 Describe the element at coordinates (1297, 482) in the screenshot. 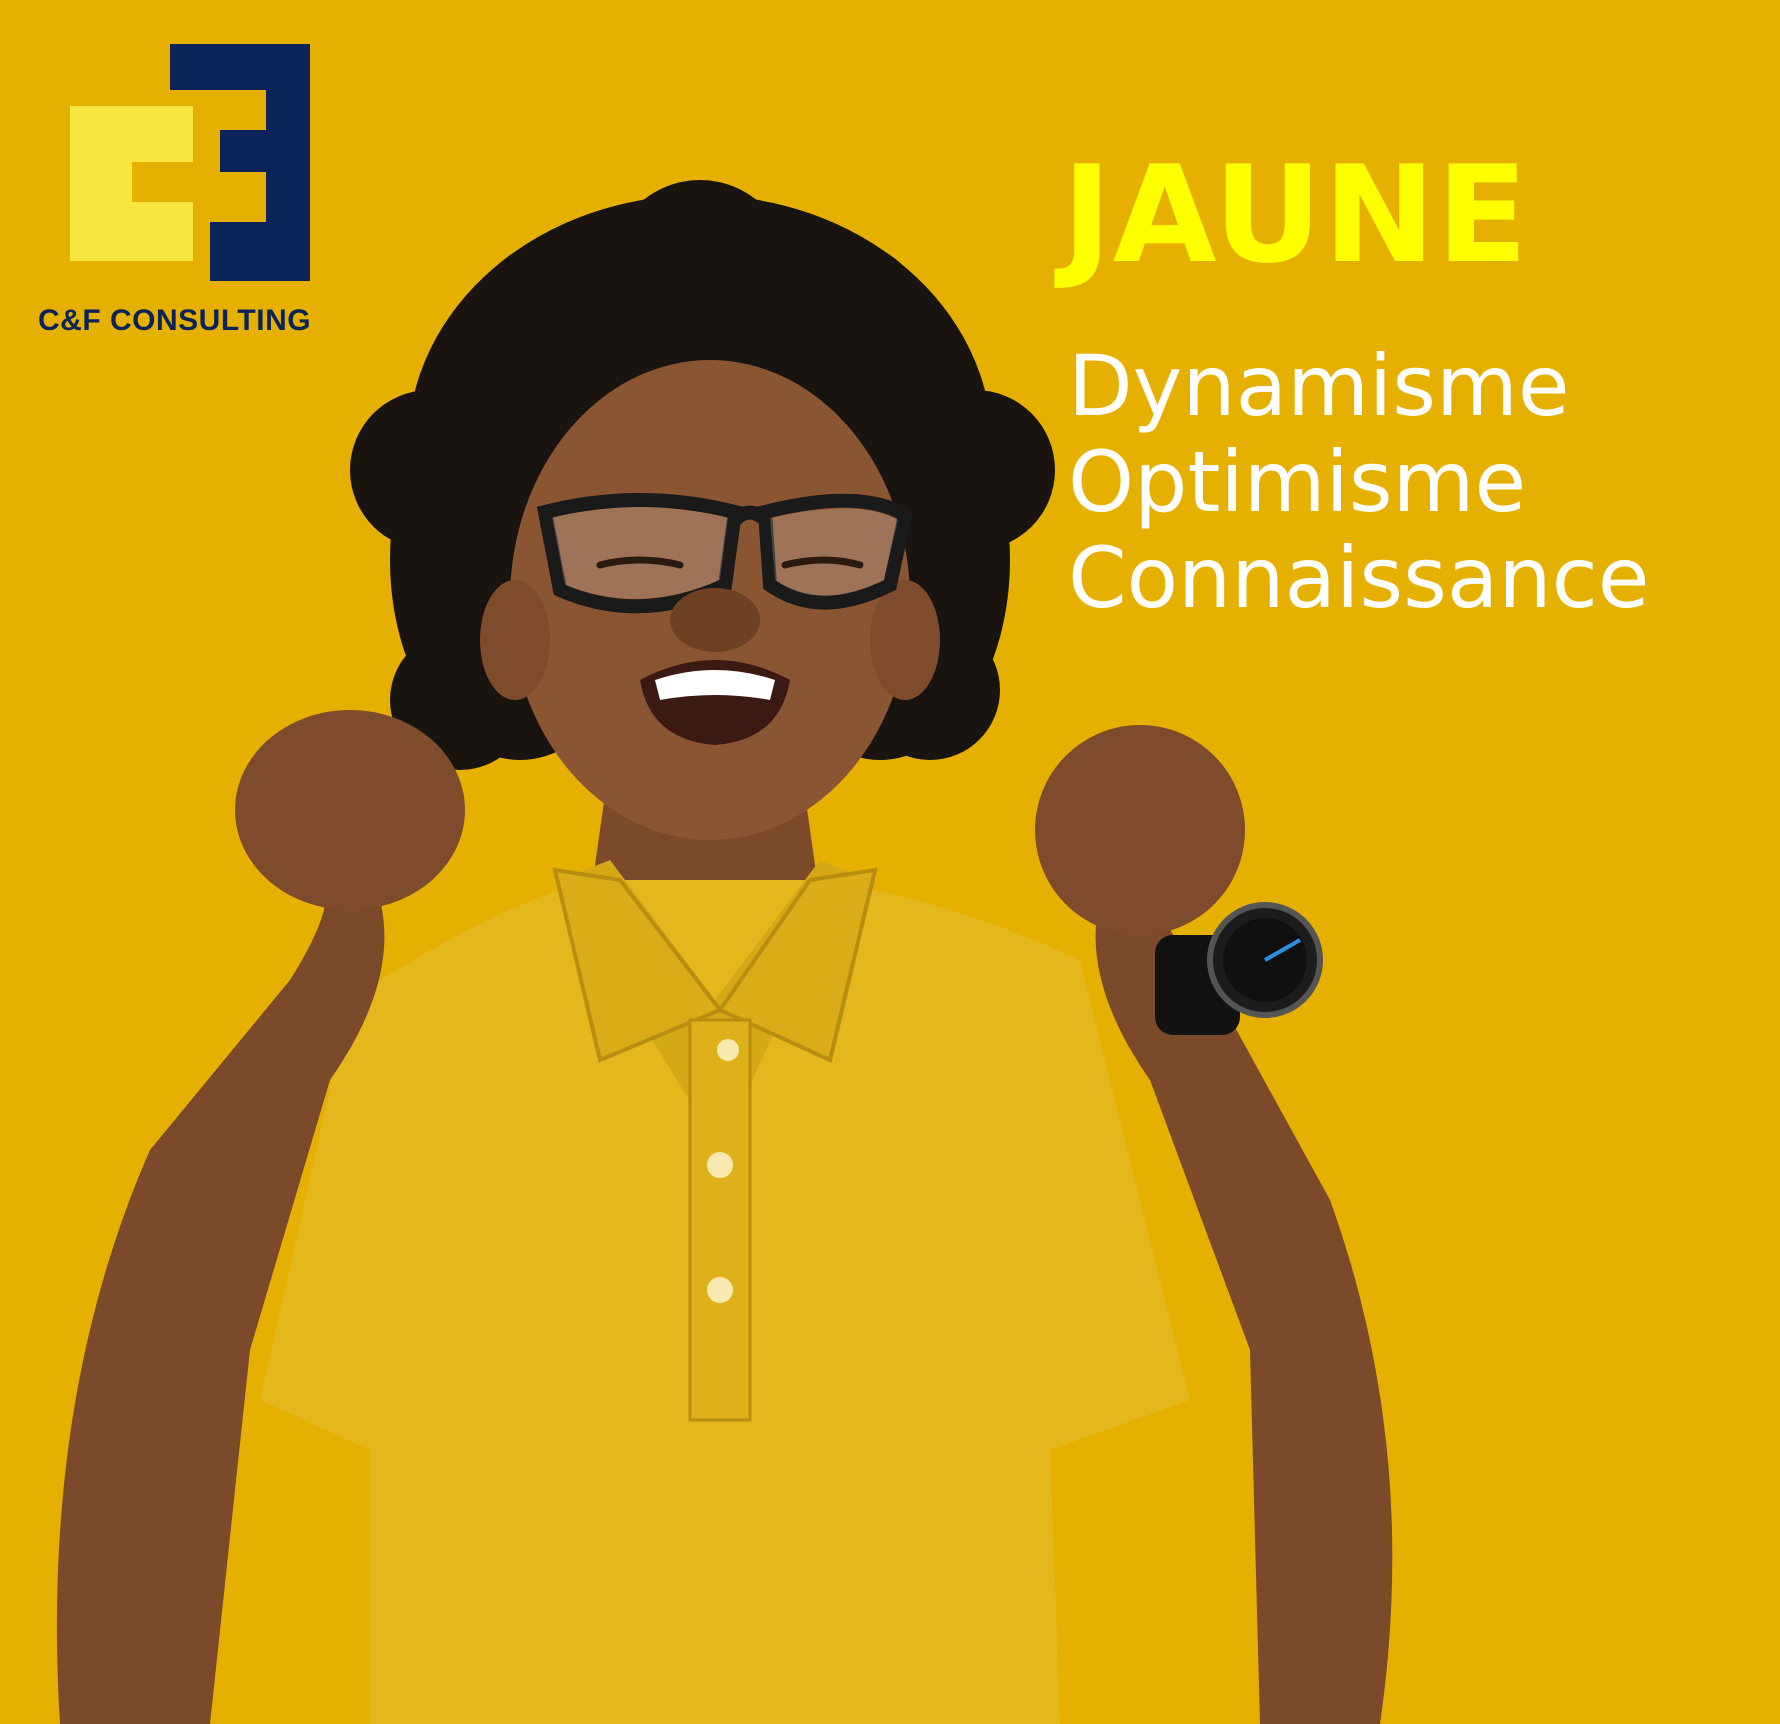

I see `trait-item: Optimisme` at that location.